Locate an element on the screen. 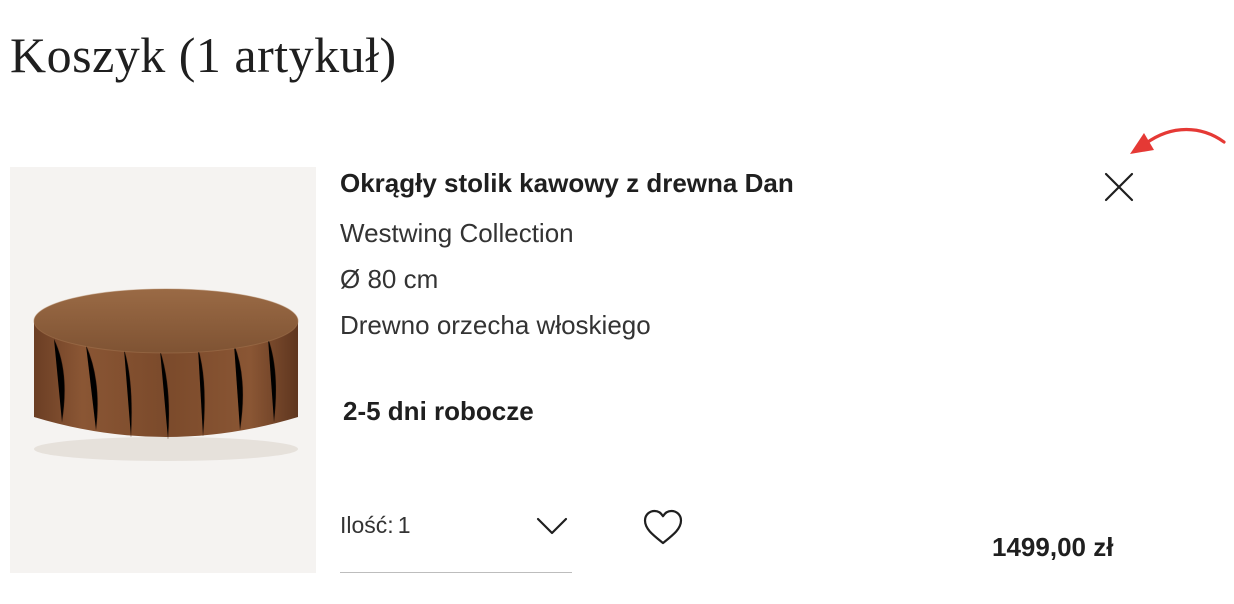  annotation-arrow is located at coordinates (1178, 140).